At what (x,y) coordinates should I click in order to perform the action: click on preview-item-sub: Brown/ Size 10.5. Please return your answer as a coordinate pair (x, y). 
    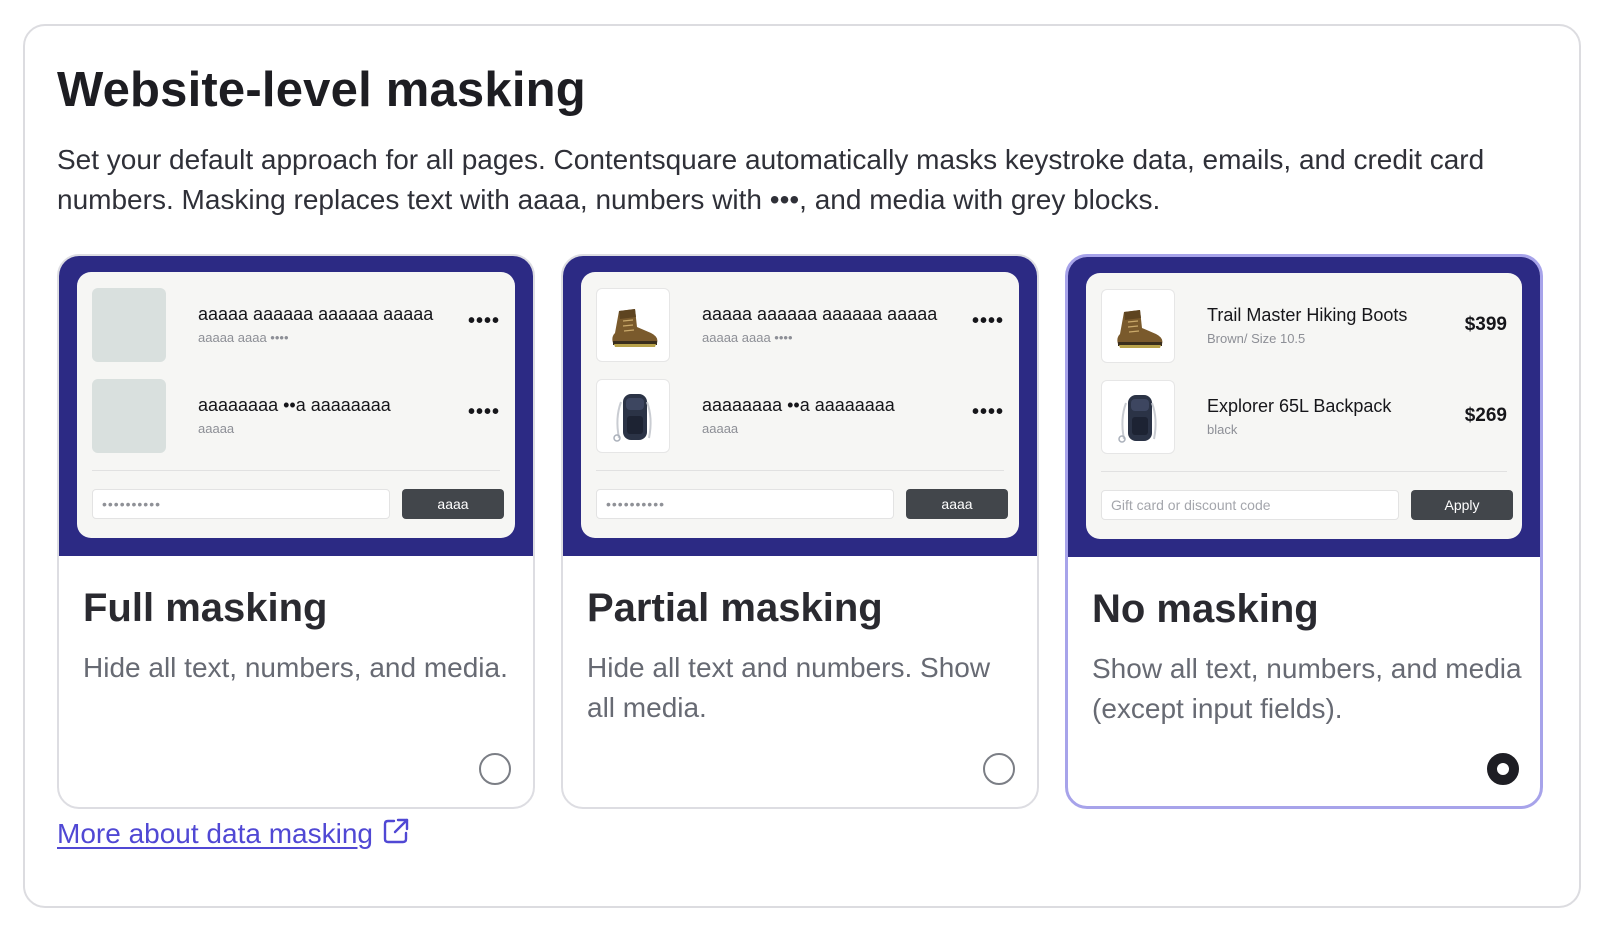
    Looking at the image, I should click on (1256, 338).